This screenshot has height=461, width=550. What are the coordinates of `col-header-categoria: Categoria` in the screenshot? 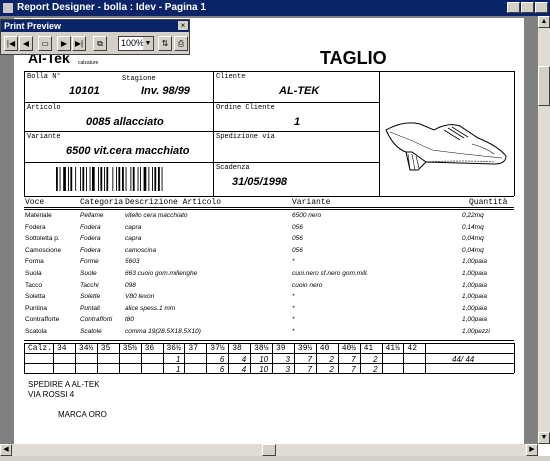 It's located at (102, 202).